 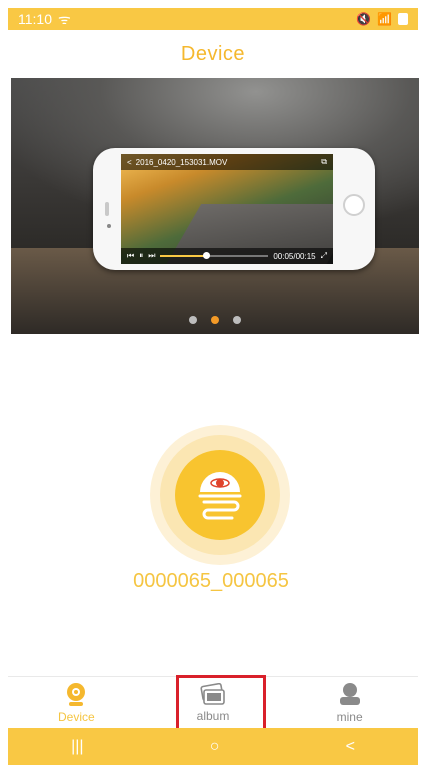 I want to click on tab-device-label: Device, so click(x=76, y=717).